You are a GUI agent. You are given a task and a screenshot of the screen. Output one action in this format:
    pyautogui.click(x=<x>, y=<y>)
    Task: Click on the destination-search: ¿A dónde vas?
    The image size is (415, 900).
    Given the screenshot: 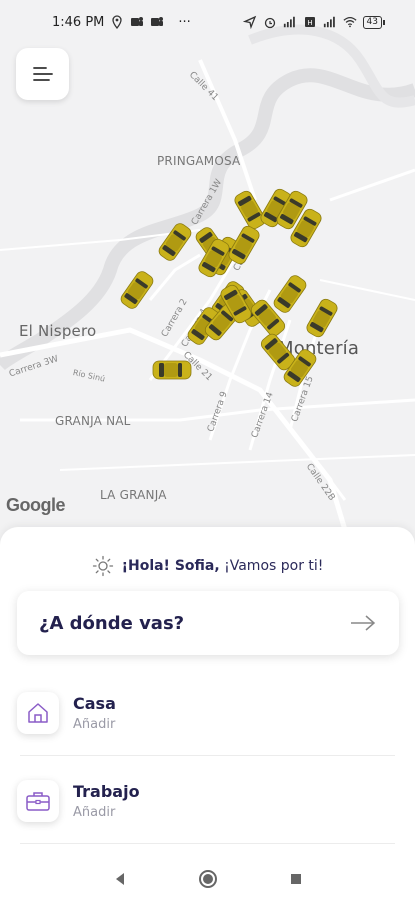 What is the action you would take?
    pyautogui.click(x=208, y=623)
    